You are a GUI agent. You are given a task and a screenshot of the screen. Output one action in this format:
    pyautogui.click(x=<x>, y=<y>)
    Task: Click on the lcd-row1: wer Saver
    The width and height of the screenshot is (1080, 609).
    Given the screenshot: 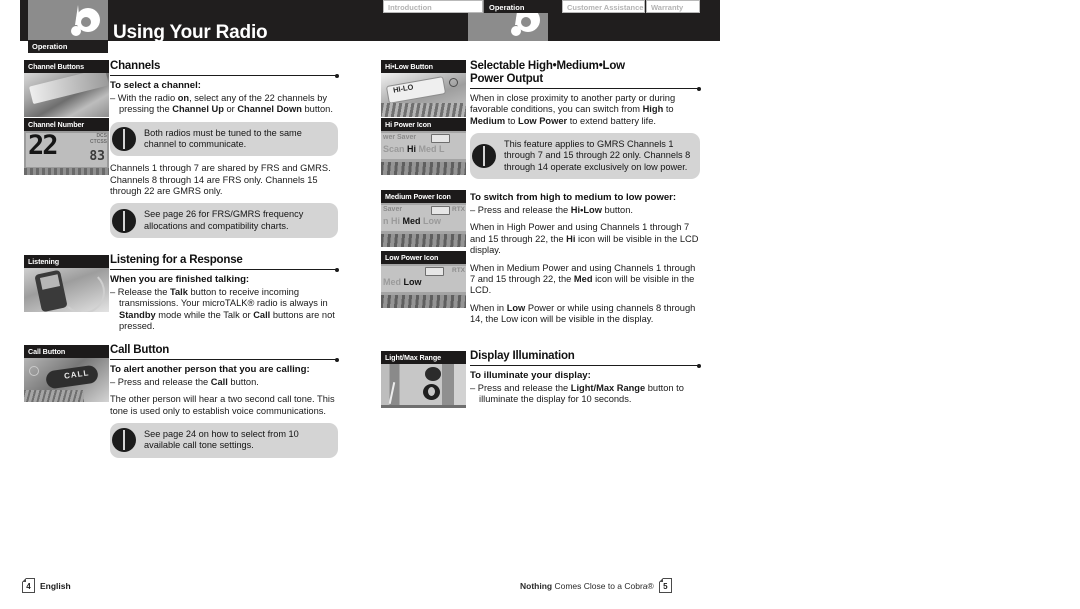 What is the action you would take?
    pyautogui.click(x=400, y=137)
    